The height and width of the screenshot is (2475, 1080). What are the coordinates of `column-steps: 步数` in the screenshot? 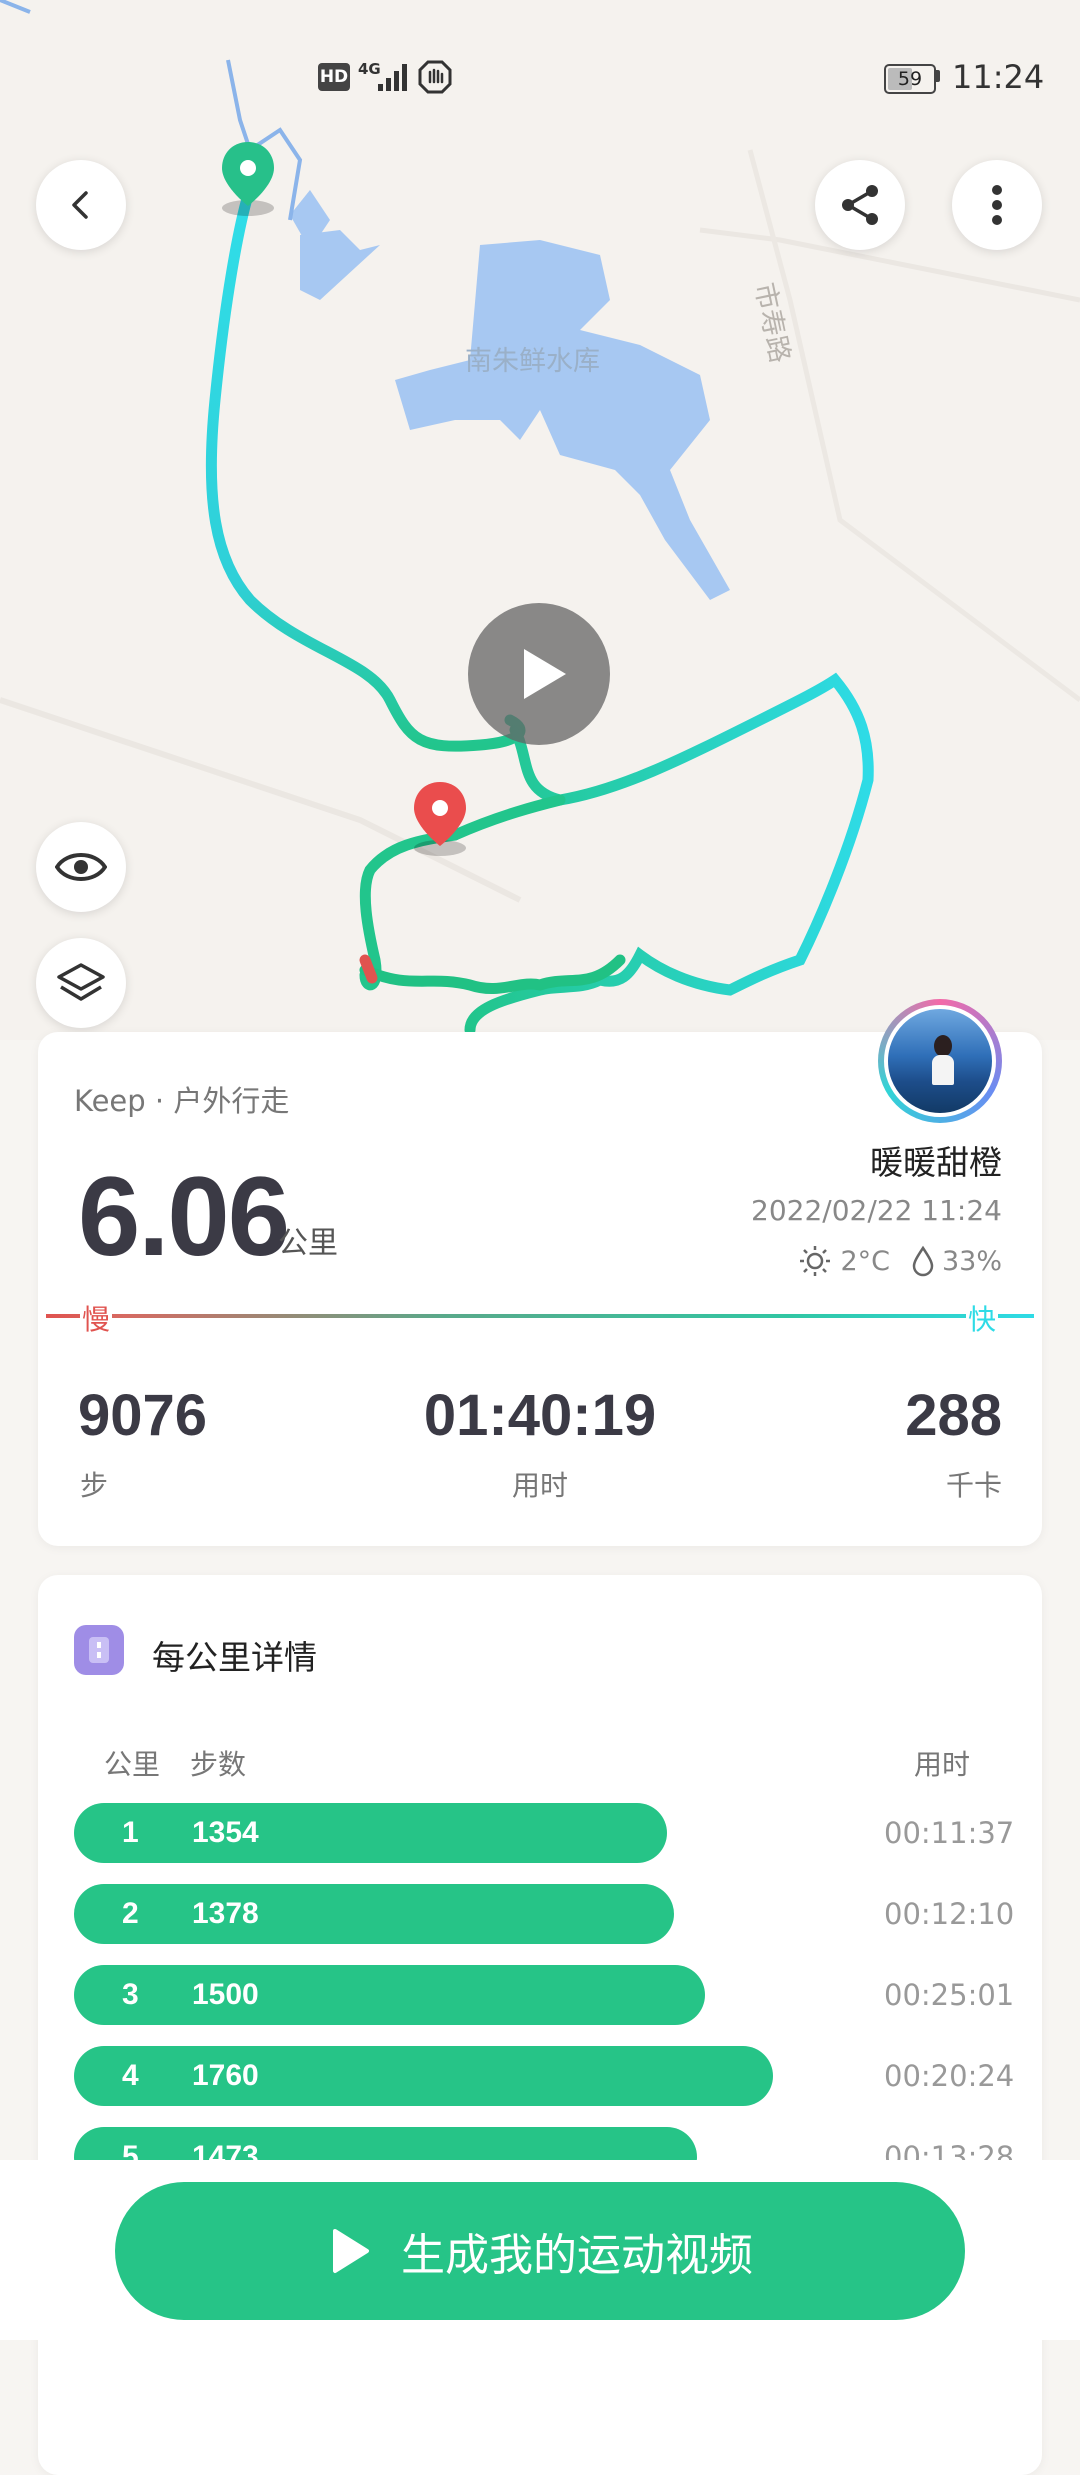 It's located at (218, 1764).